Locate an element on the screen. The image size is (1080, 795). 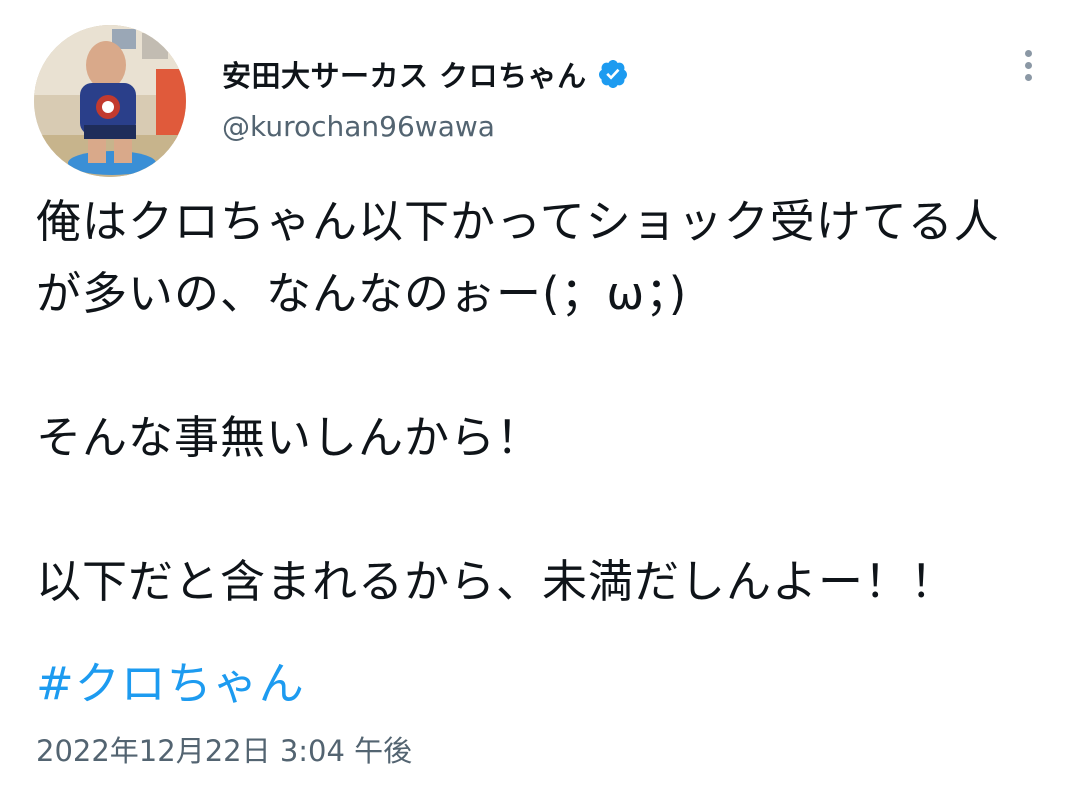
display-name: 安田大サーカス クロちゃん is located at coordinates (404, 74).